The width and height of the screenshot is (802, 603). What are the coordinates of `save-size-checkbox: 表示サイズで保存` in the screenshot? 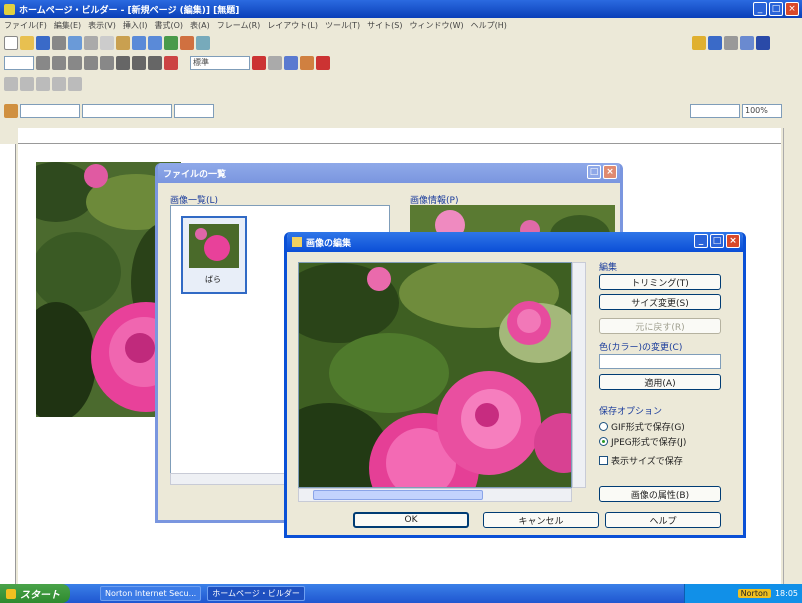 It's located at (641, 460).